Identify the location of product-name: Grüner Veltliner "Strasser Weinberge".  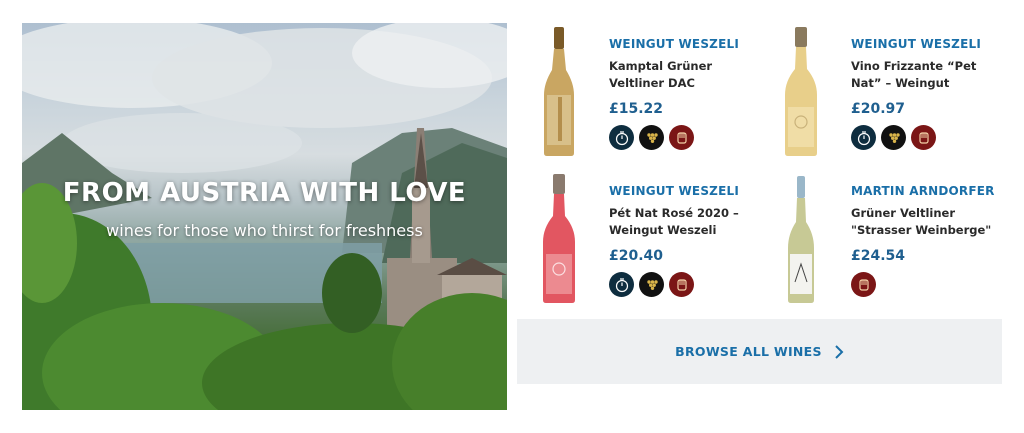
(926, 222).